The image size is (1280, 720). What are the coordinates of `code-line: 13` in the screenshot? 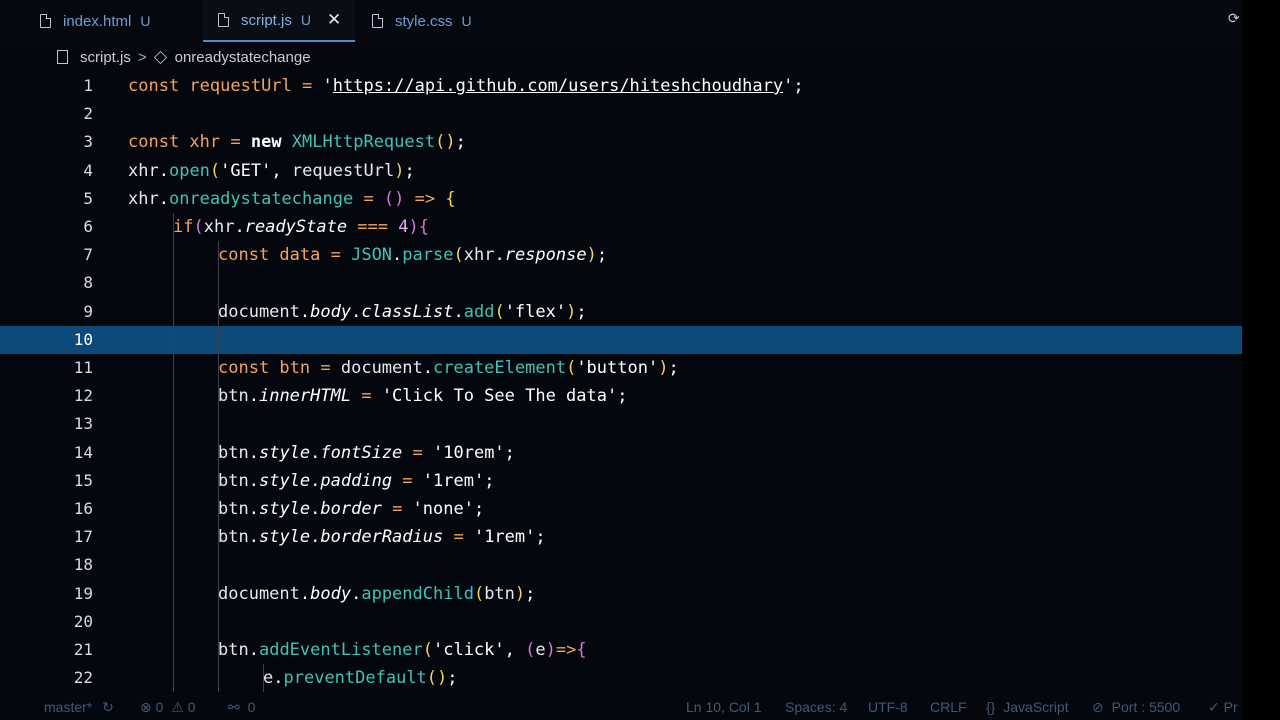 It's located at (621, 424).